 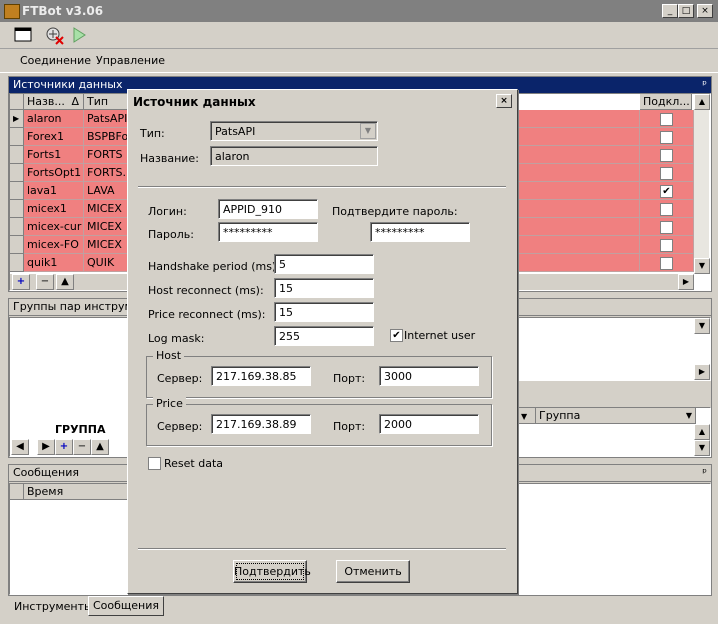 I want to click on prev-group-button: ◀, so click(x=20, y=447).